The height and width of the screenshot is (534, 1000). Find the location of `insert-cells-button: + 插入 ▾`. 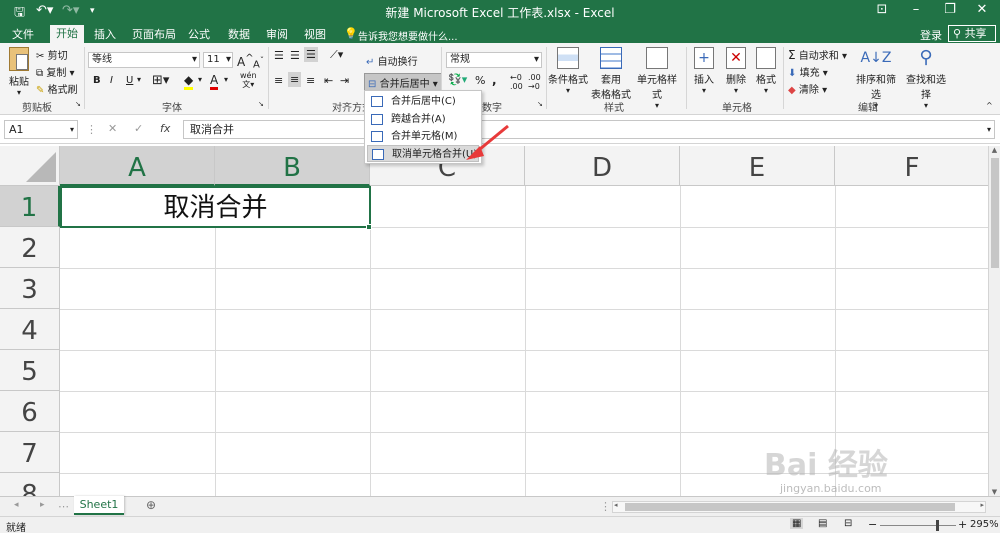

insert-cells-button: + 插入 ▾ is located at coordinates (704, 70).